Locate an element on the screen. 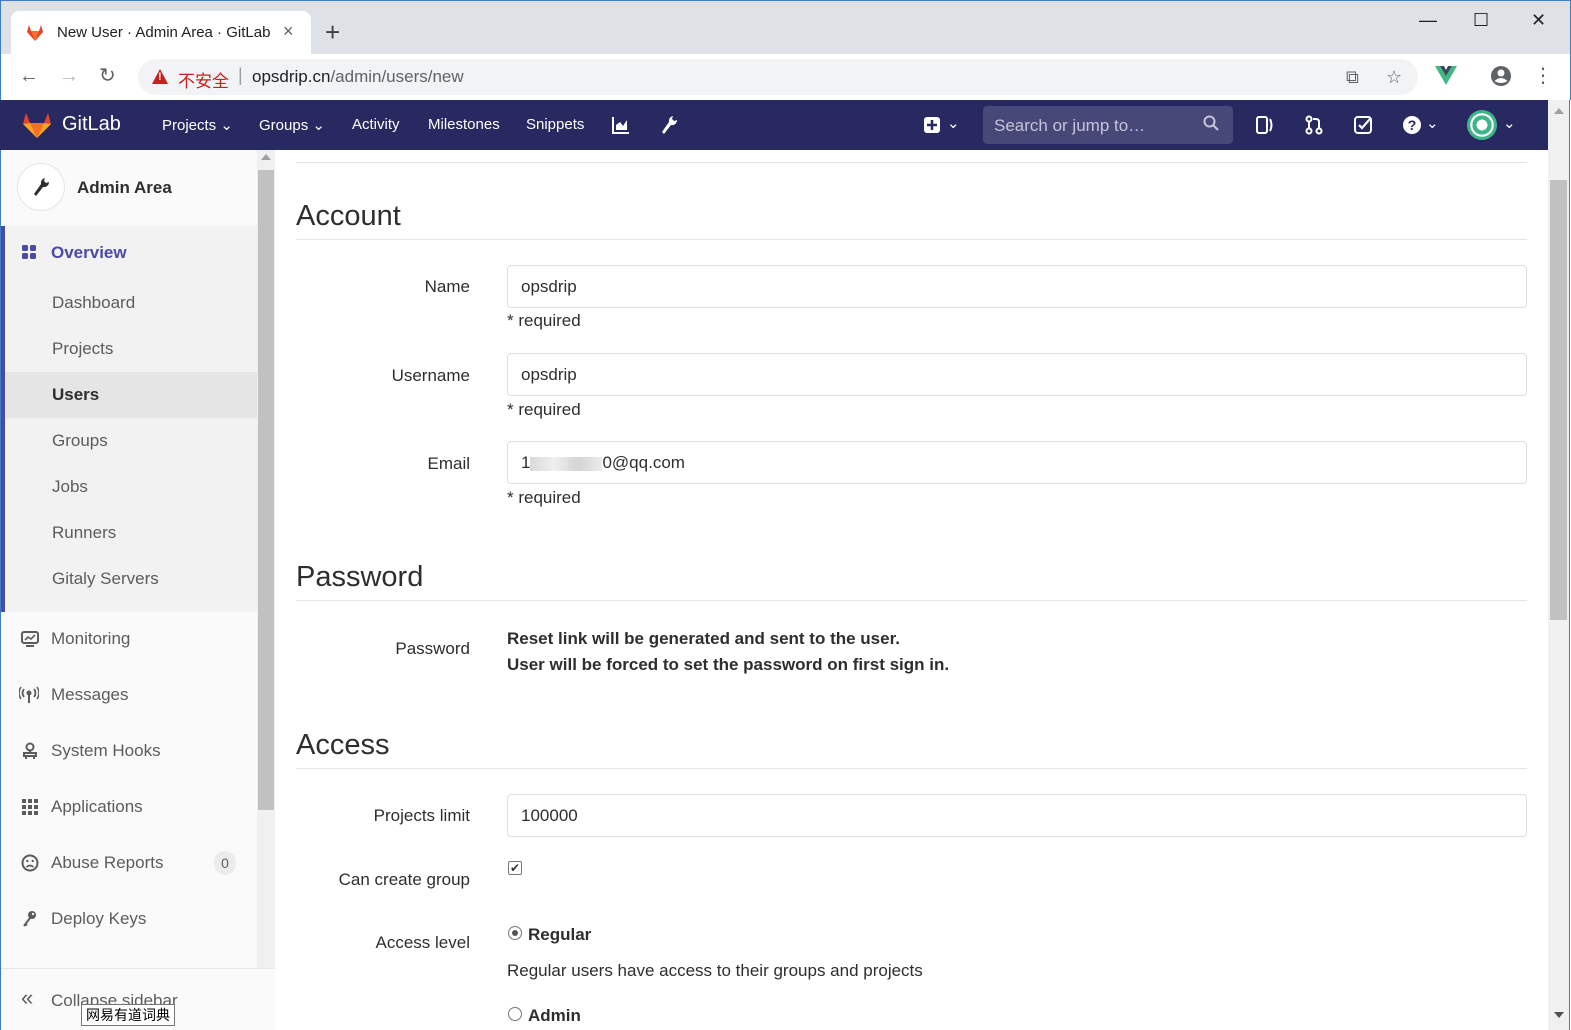 The width and height of the screenshot is (1571, 1030). sidebar-item-overview: Overview is located at coordinates (131, 253).